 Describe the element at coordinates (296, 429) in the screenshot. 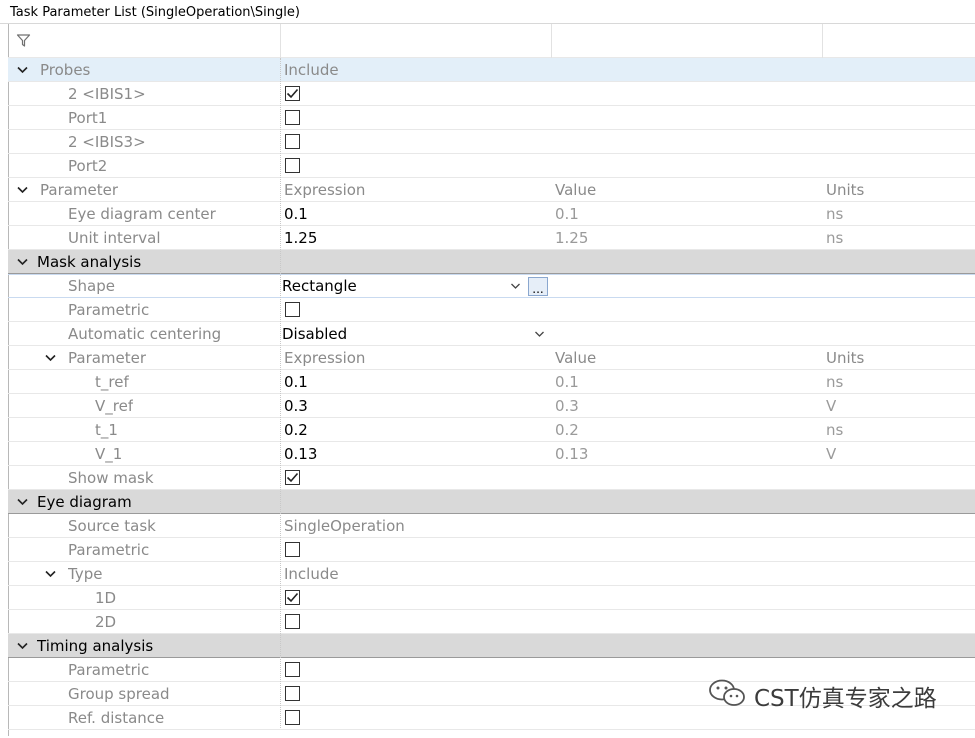

I see `t-1-expression: 0.2` at that location.